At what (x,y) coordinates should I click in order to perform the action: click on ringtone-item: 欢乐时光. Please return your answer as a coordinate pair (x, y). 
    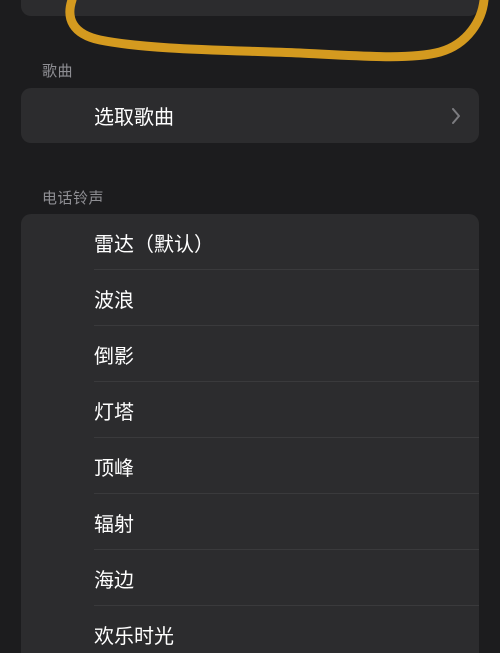
    Looking at the image, I should click on (250, 629).